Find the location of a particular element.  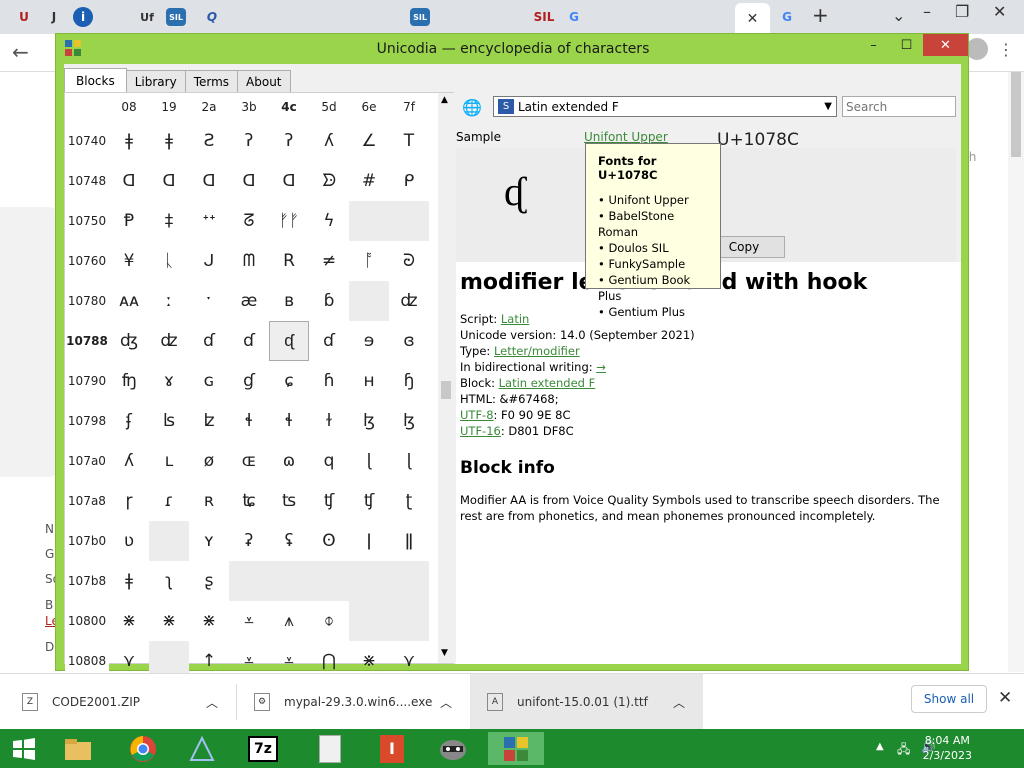

grid-cell: ǀ is located at coordinates (369, 541).